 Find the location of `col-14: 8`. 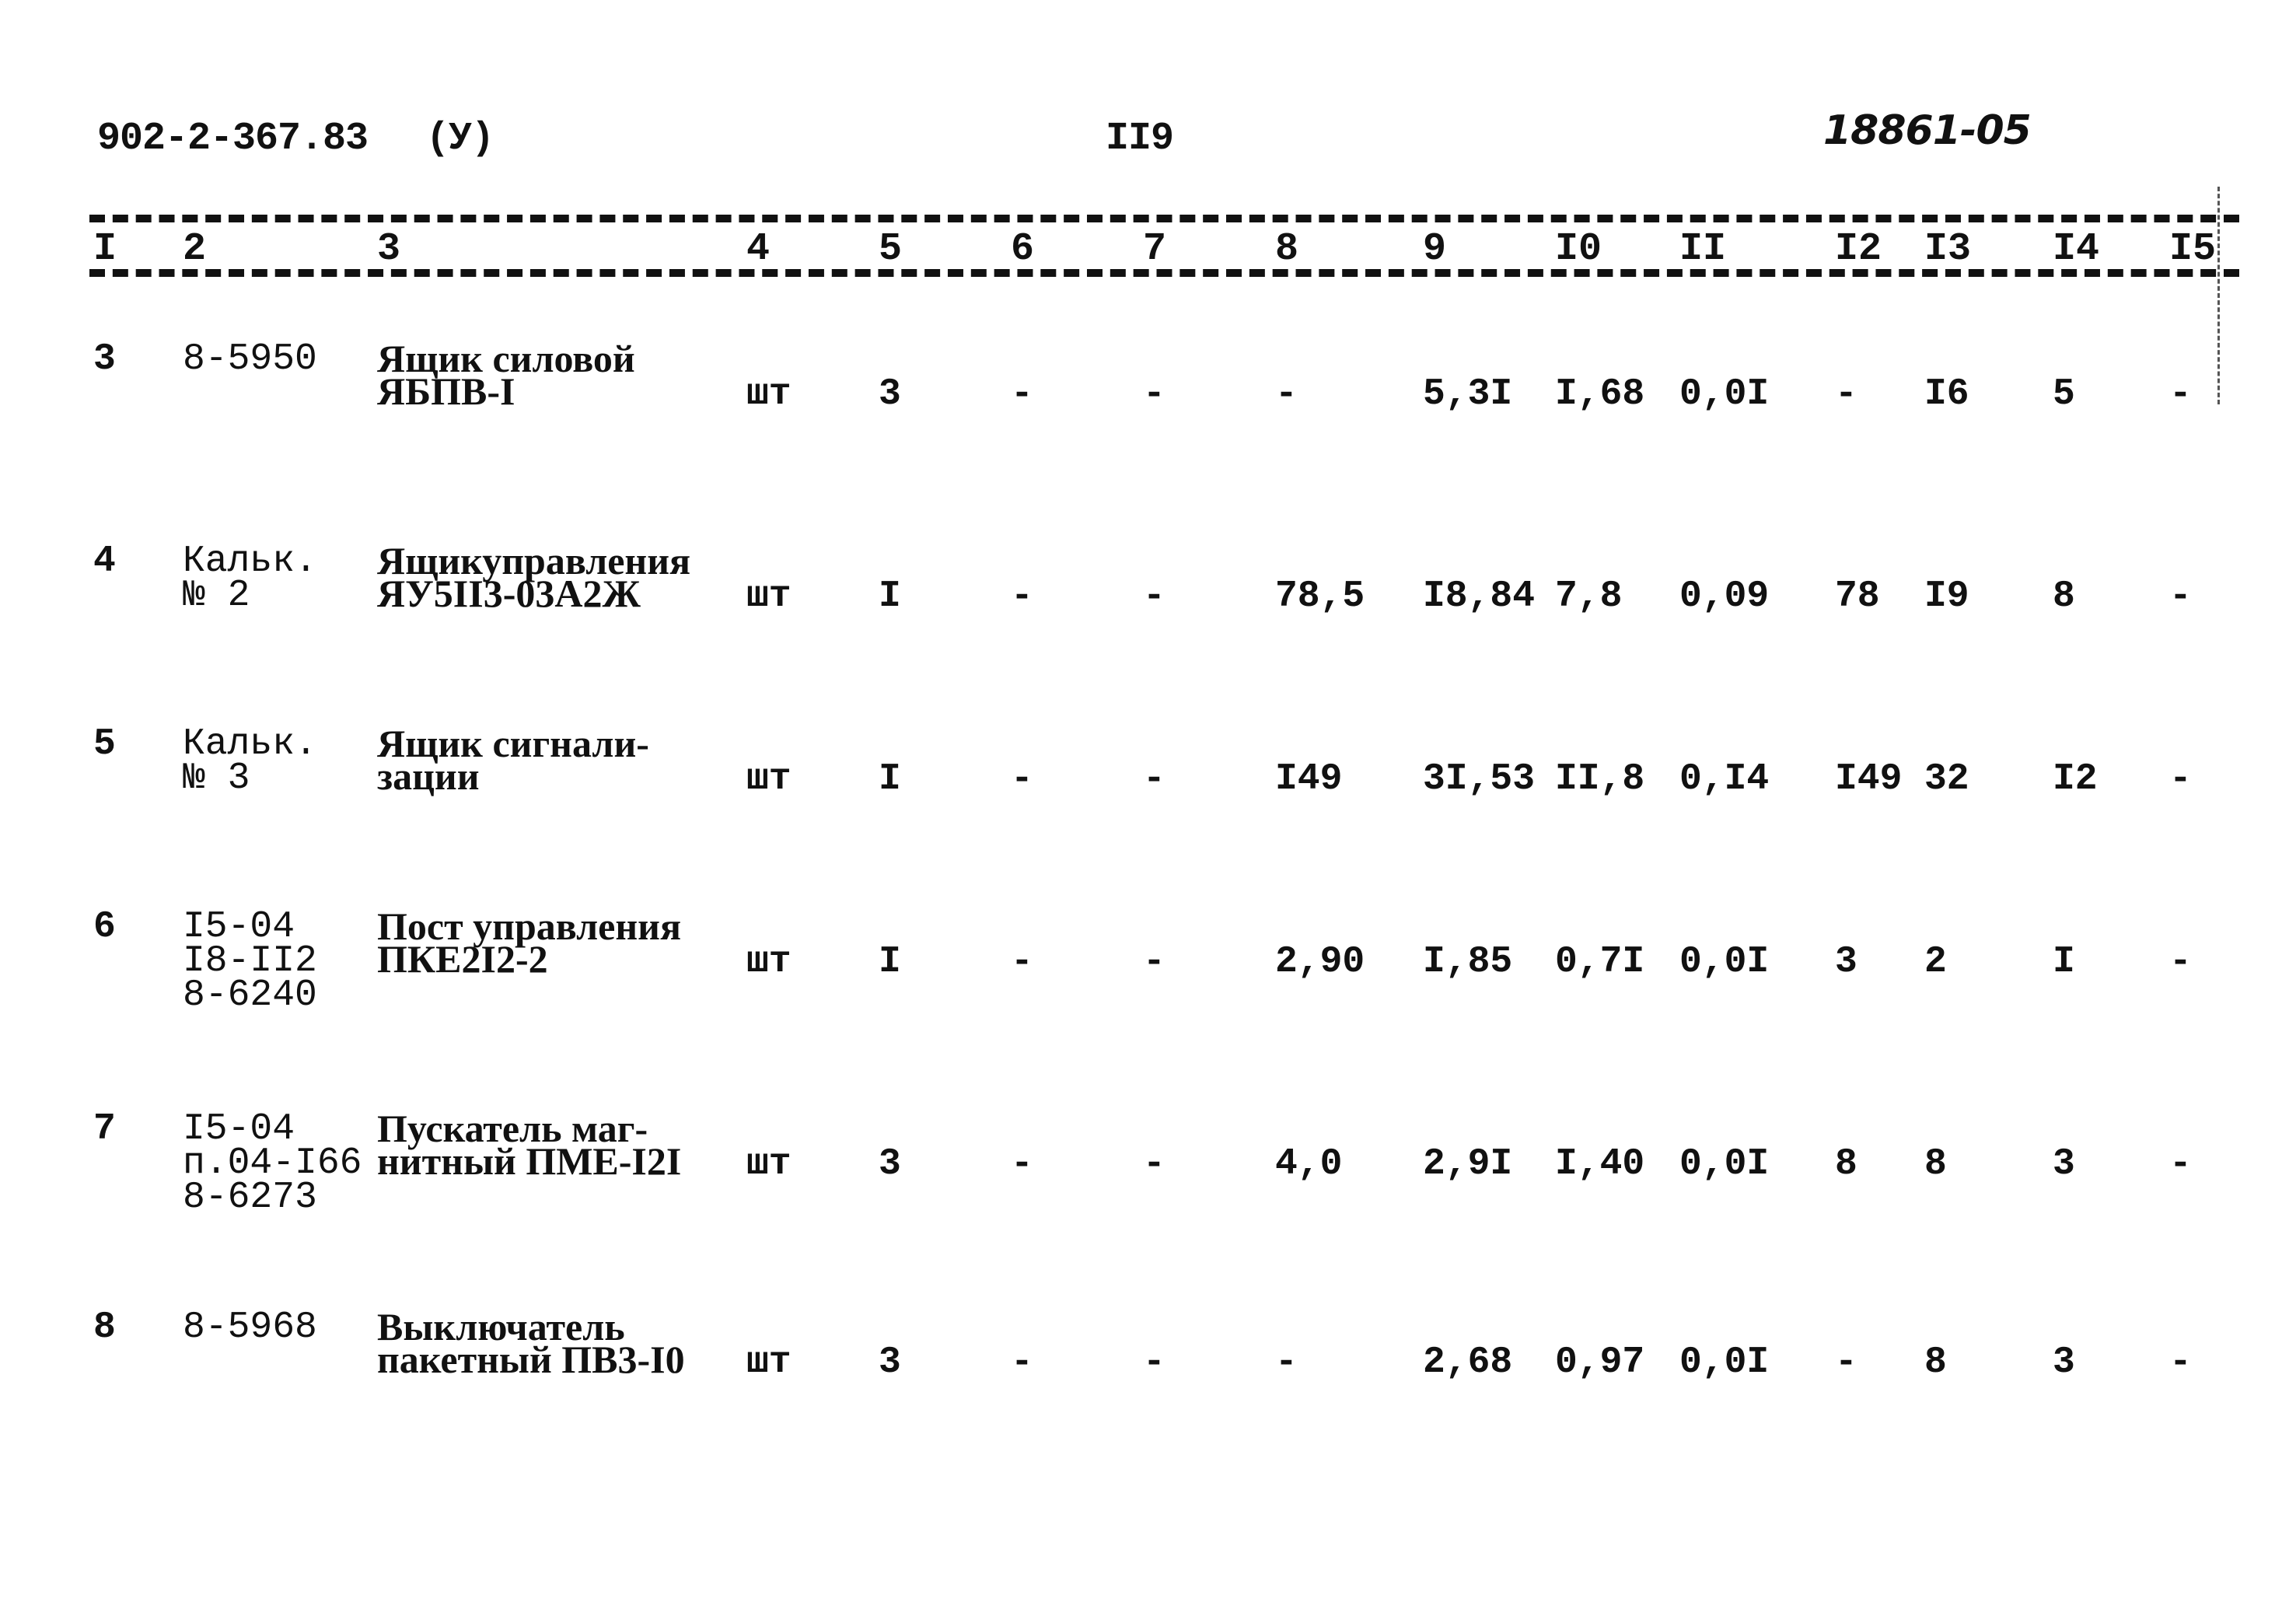

col-14: 8 is located at coordinates (2064, 596).